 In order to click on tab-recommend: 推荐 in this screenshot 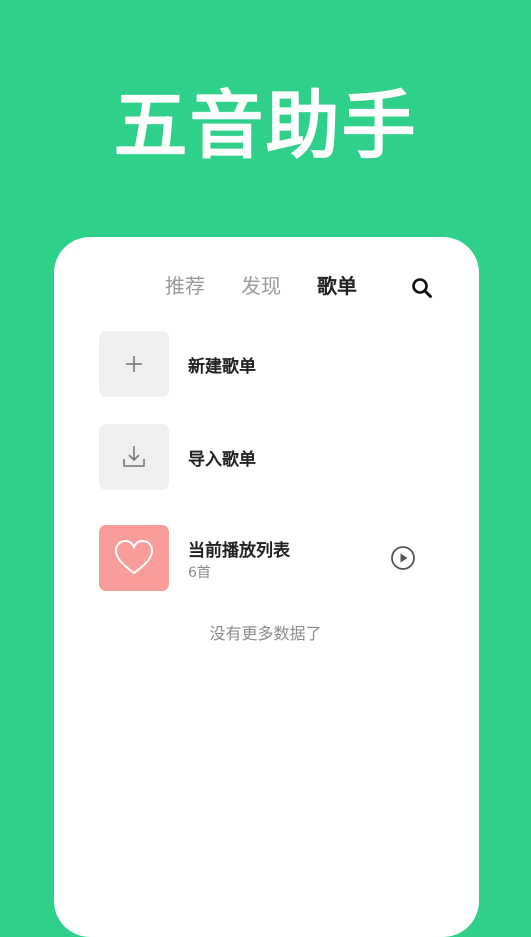, I will do `click(185, 286)`.